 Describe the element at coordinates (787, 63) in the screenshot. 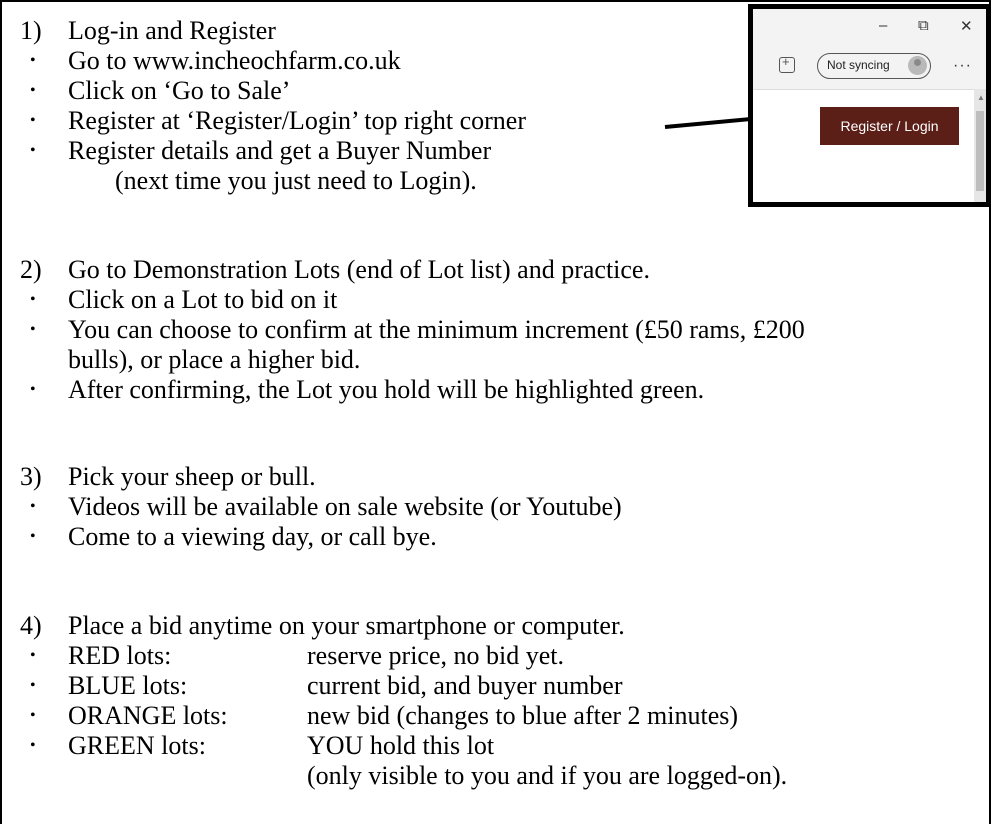

I see `collections-icon` at that location.